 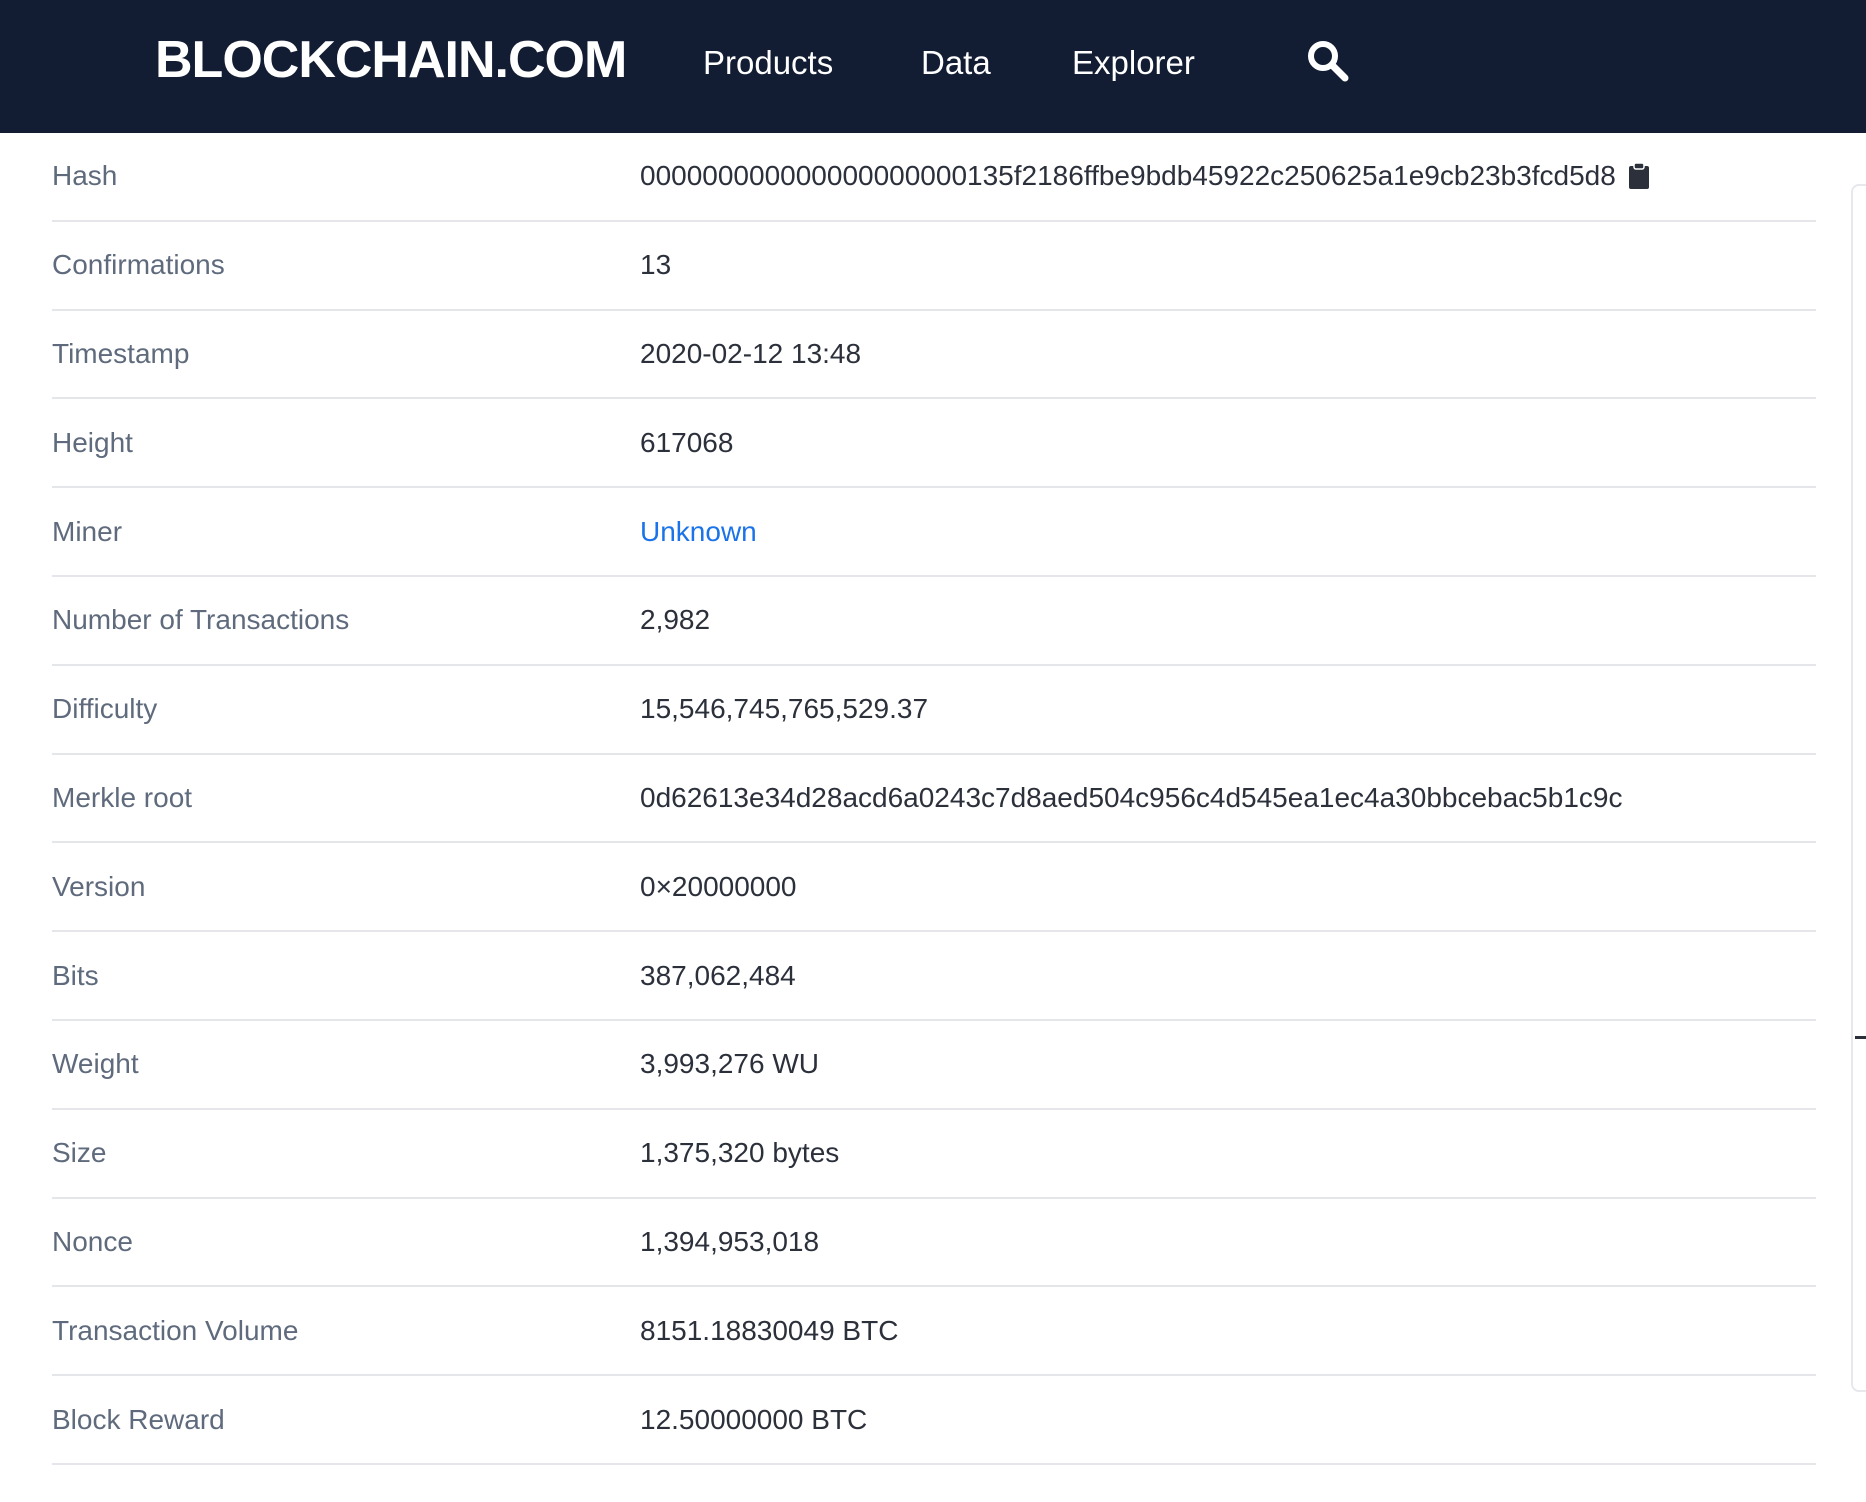 What do you see at coordinates (934, 444) in the screenshot?
I see `row-height: Height 617068` at bounding box center [934, 444].